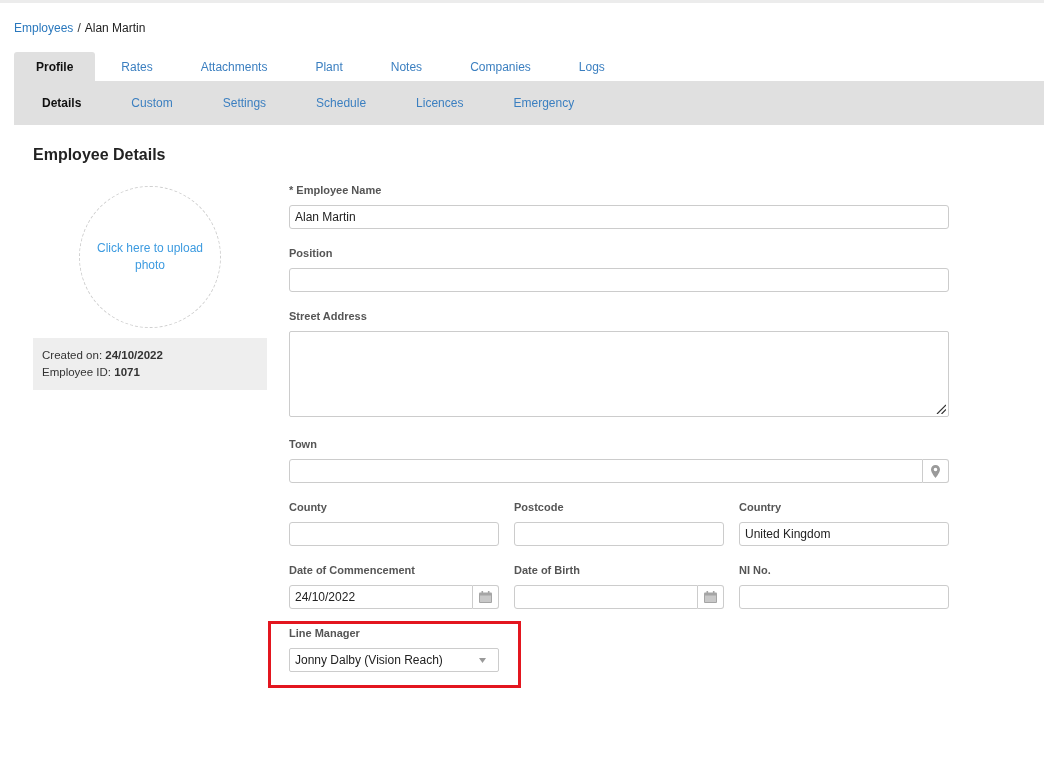 The width and height of the screenshot is (1044, 770). Describe the element at coordinates (844, 534) in the screenshot. I see `input-field: United Kingdom` at that location.